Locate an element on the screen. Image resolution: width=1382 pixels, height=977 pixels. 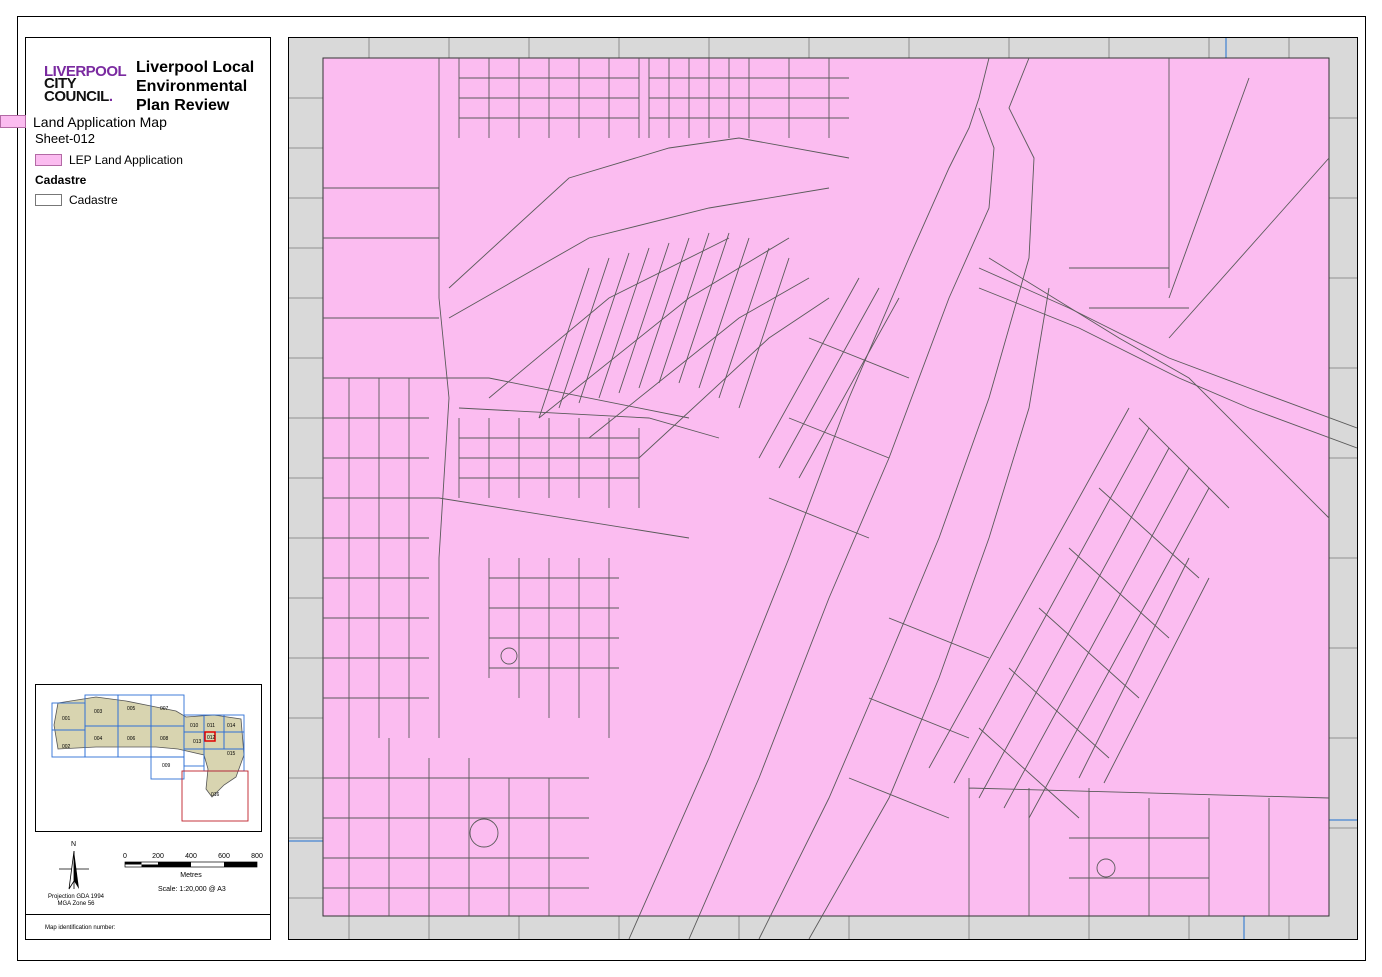
north-arrow: N is located at coordinates (74, 866).